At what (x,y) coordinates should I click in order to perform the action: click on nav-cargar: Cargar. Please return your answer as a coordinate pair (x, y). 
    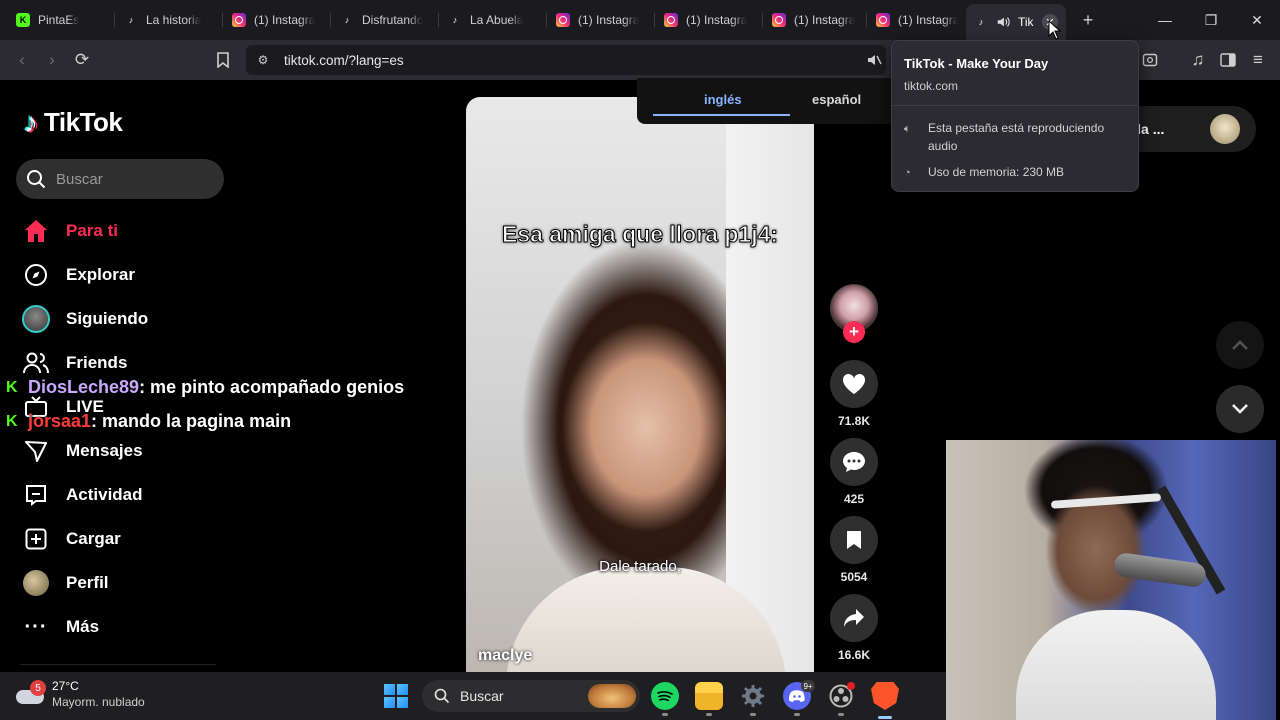
    Looking at the image, I should click on (71, 539).